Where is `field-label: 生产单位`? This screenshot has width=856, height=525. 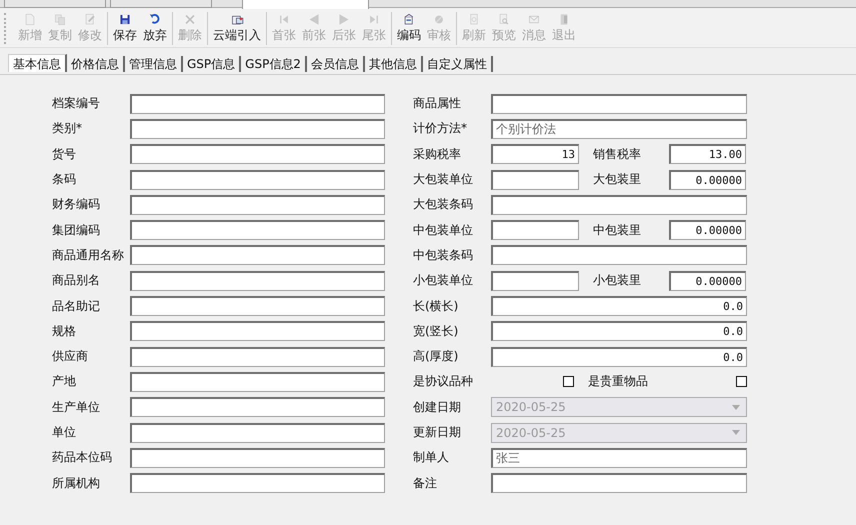 field-label: 生产单位 is located at coordinates (76, 407).